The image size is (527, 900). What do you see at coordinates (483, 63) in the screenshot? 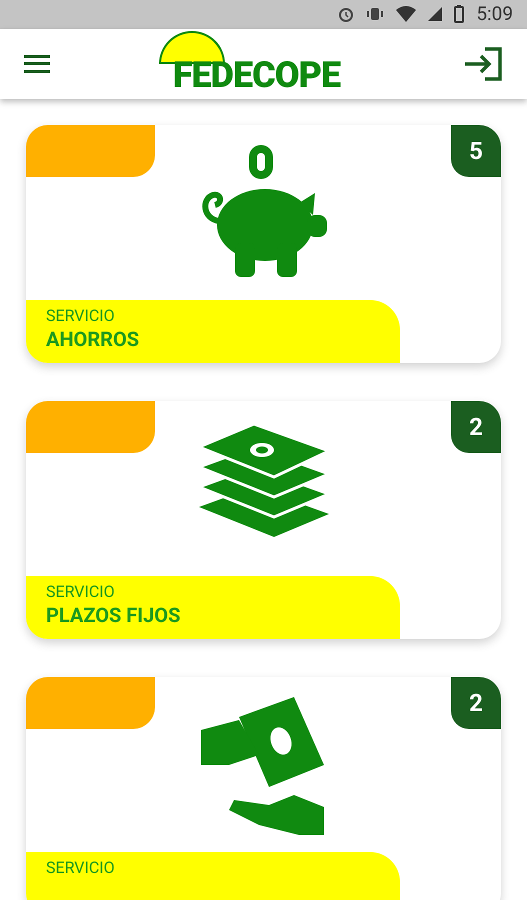
I see `login-icon` at bounding box center [483, 63].